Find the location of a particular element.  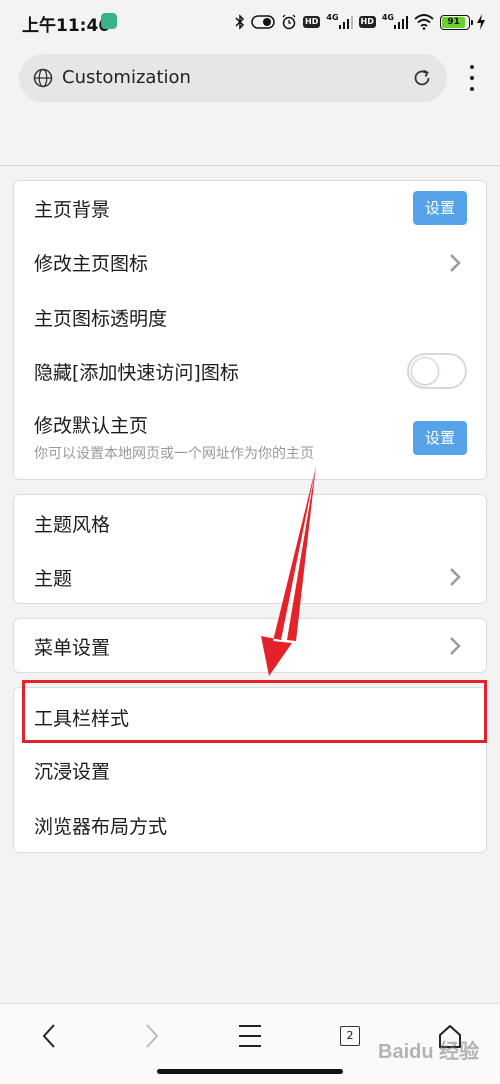

reload-icon is located at coordinates (422, 78).